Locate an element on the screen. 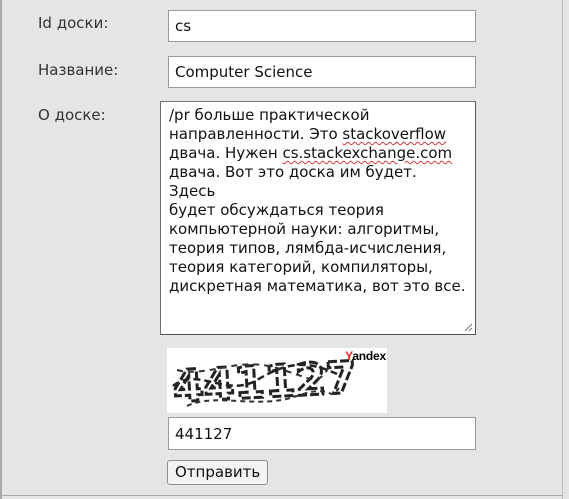 This screenshot has width=569, height=499. board-id-label: Id доски: is located at coordinates (73, 23).